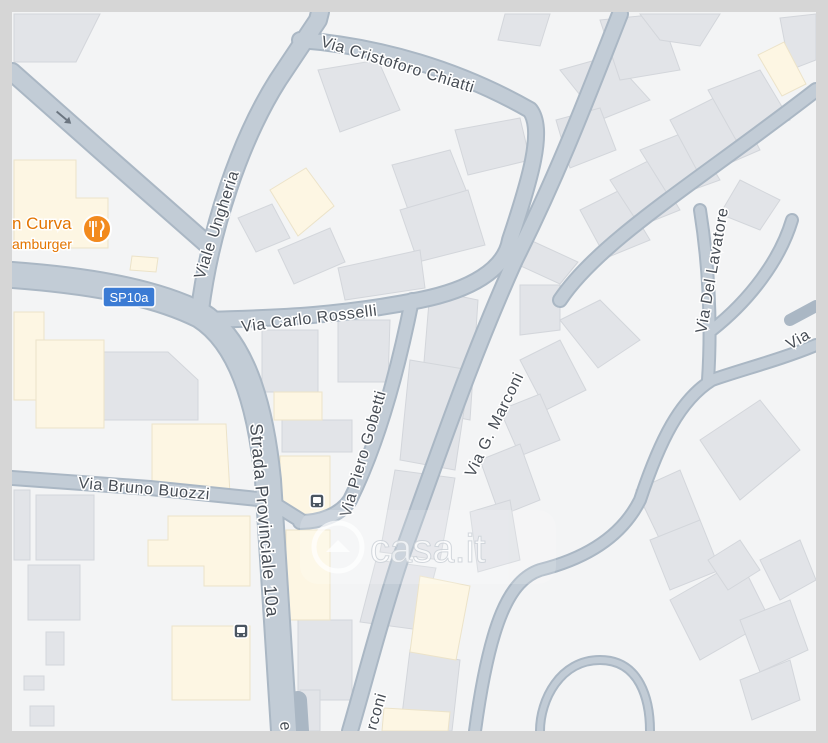 This screenshot has width=828, height=743. I want to click on poi-category: amburger, so click(42, 244).